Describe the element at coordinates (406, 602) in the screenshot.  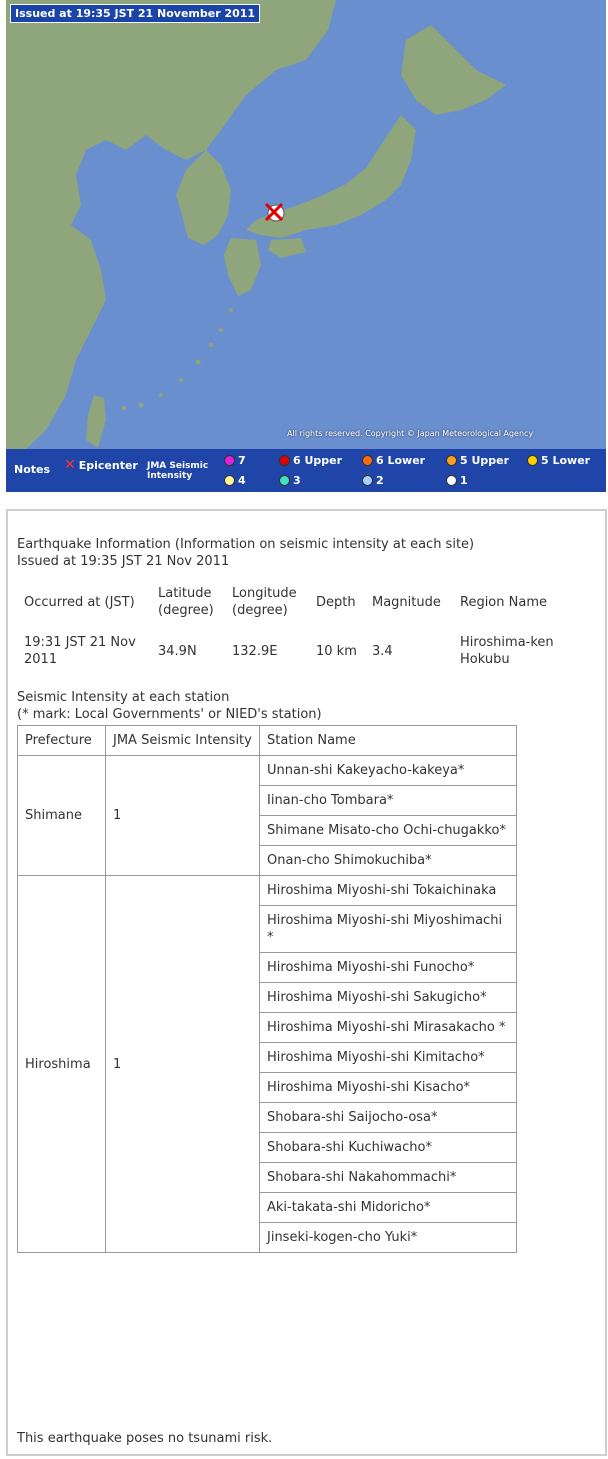
I see `summary-header-magnitude: Magnitude` at that location.